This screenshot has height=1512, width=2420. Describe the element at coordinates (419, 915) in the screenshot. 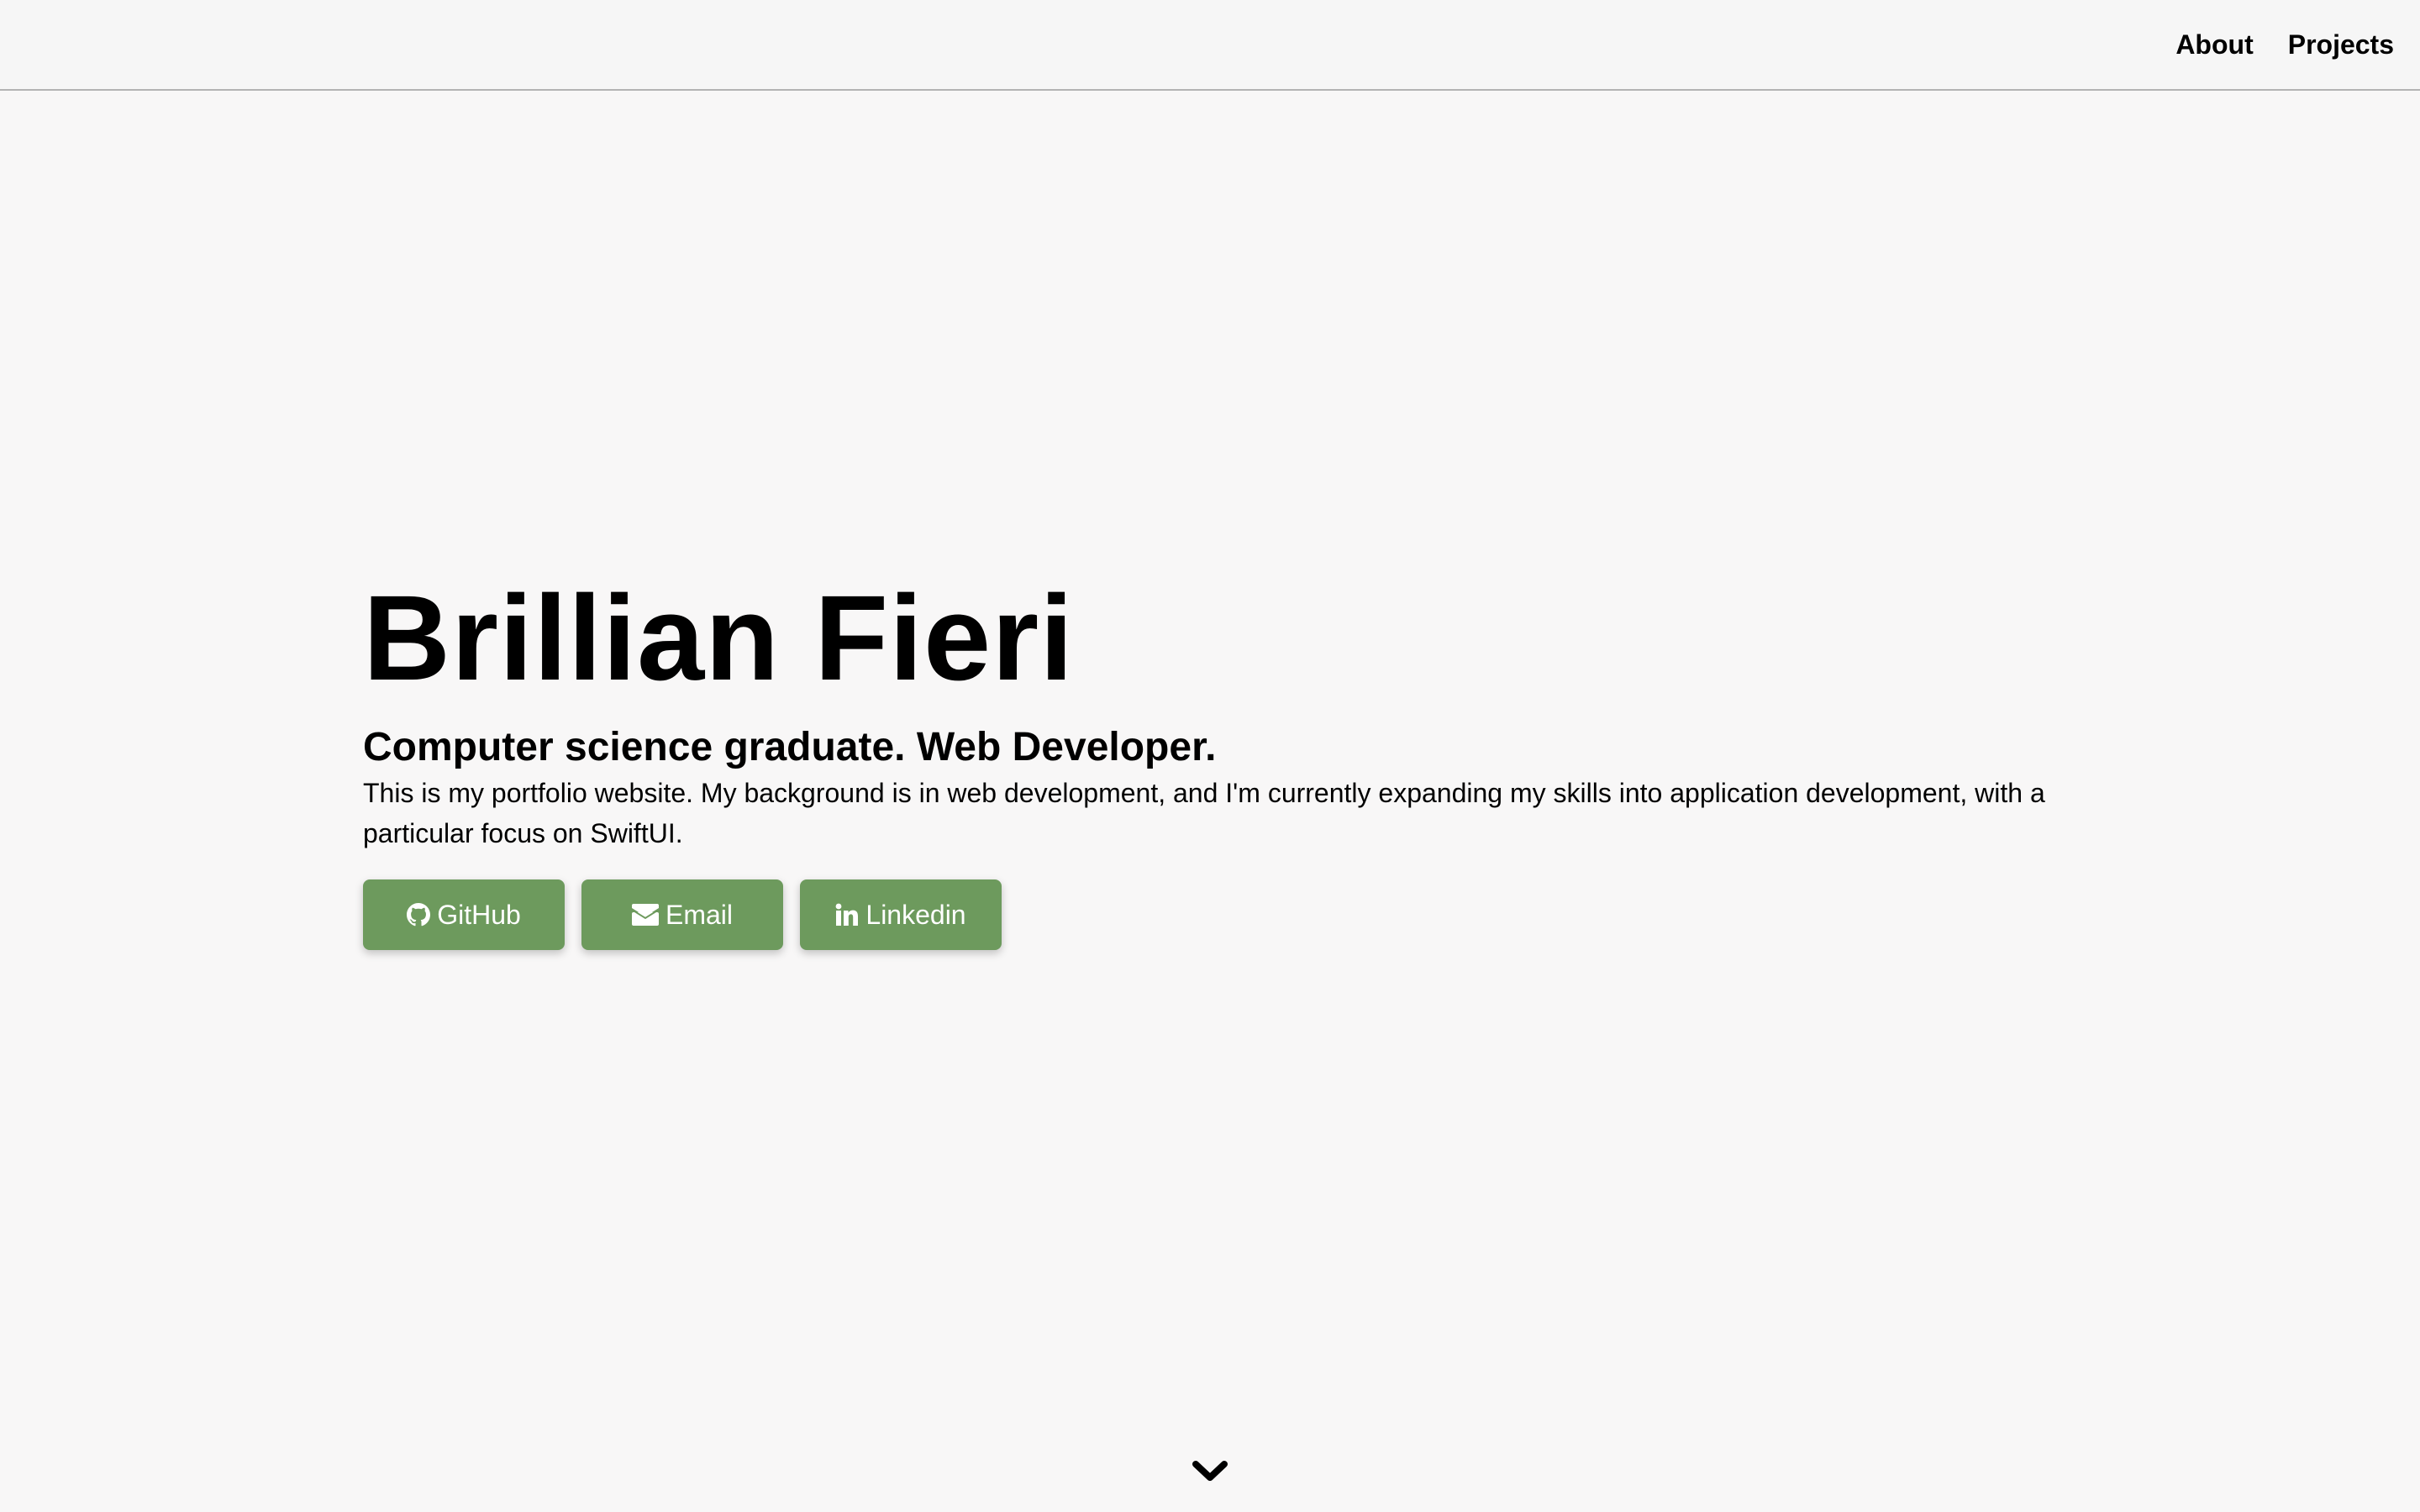

I see `github-icon` at that location.